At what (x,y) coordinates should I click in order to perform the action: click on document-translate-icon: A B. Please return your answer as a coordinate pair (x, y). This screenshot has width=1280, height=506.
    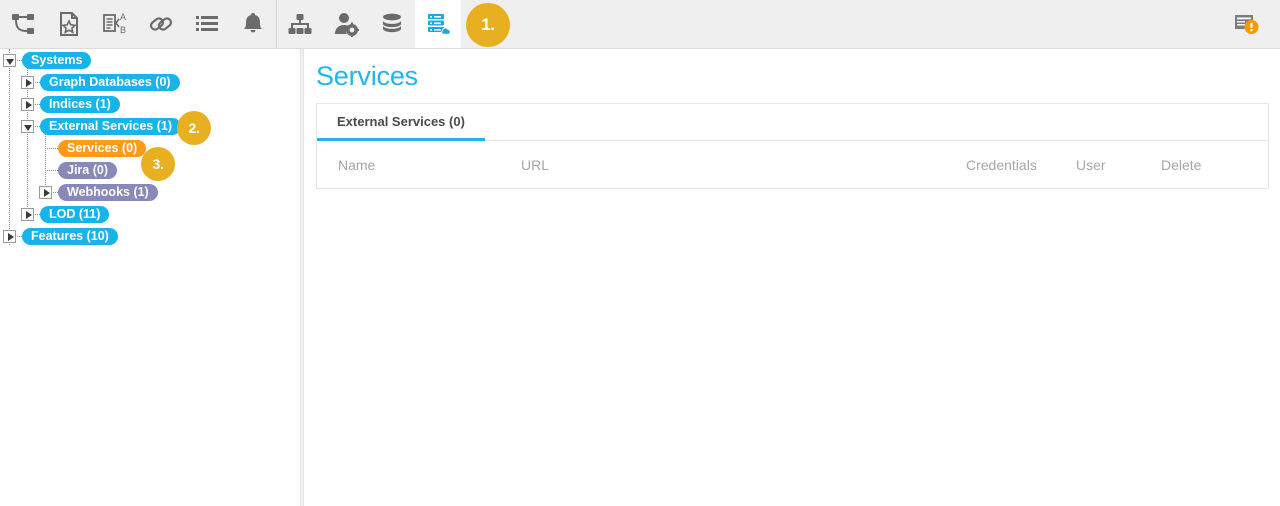
    Looking at the image, I should click on (115, 24).